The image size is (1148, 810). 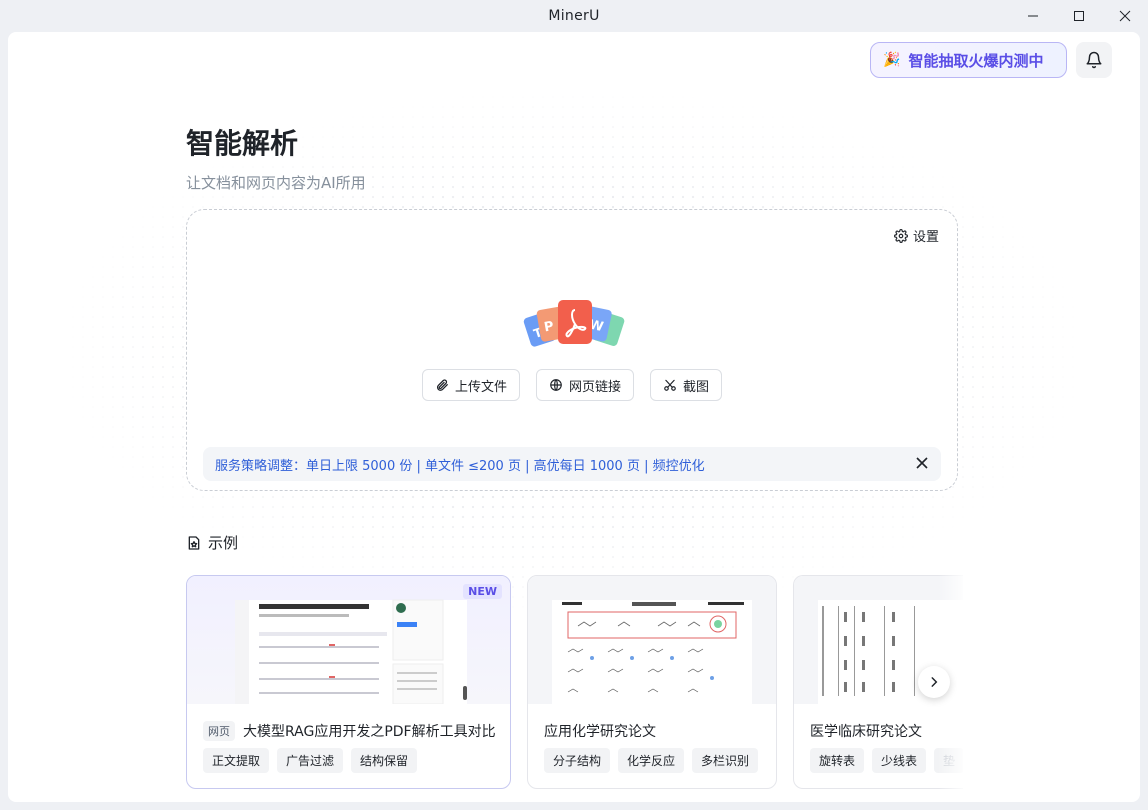 I want to click on page-subtitle: 让文档和网页内容为AI所用, so click(x=276, y=183).